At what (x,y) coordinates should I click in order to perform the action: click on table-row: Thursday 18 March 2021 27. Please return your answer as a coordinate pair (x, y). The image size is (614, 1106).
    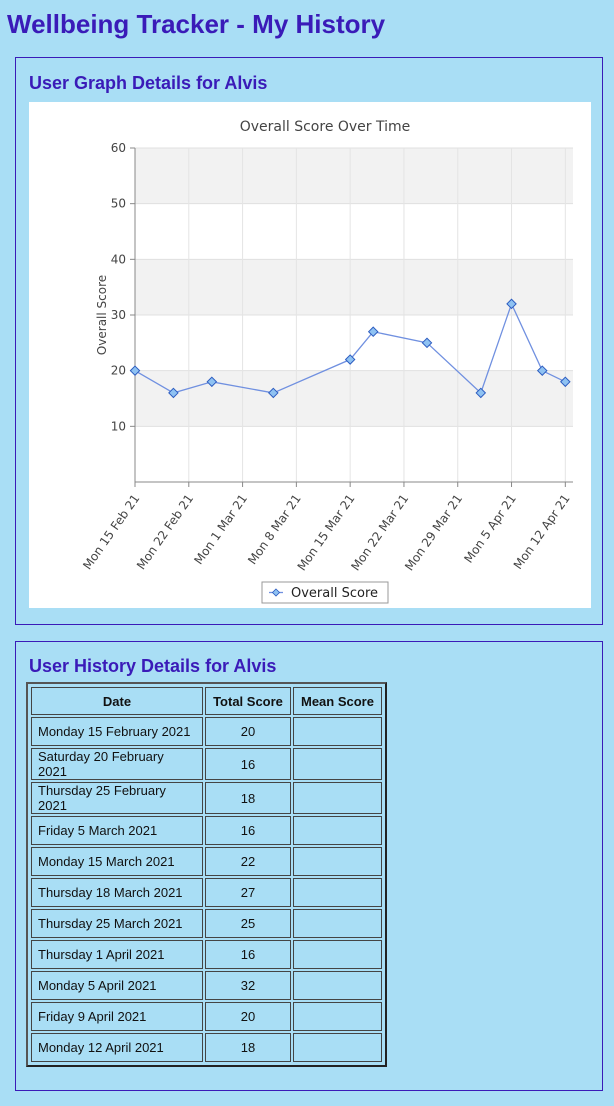
    Looking at the image, I should click on (206, 892).